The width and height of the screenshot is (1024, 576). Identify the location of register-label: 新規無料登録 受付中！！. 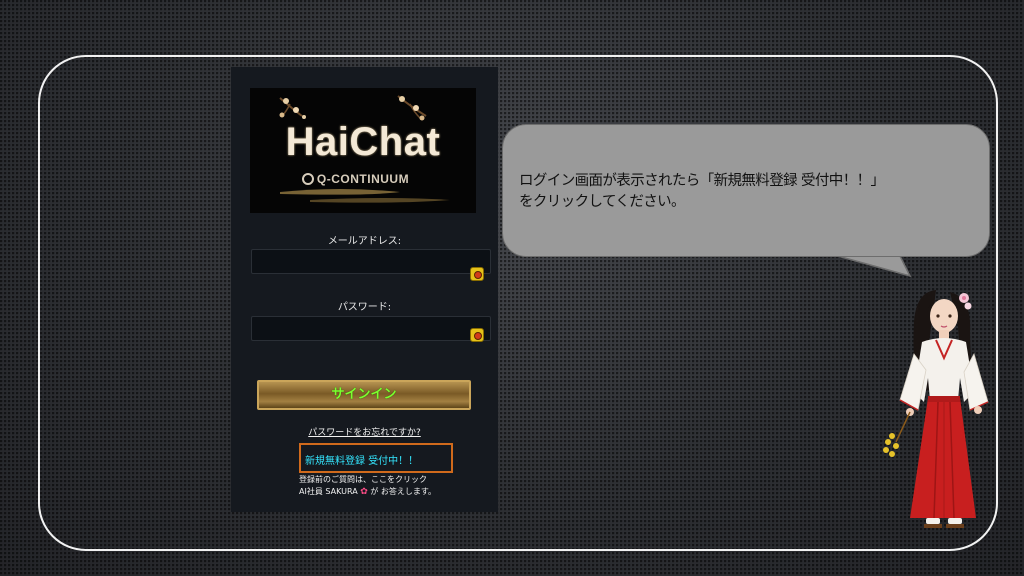
(362, 461).